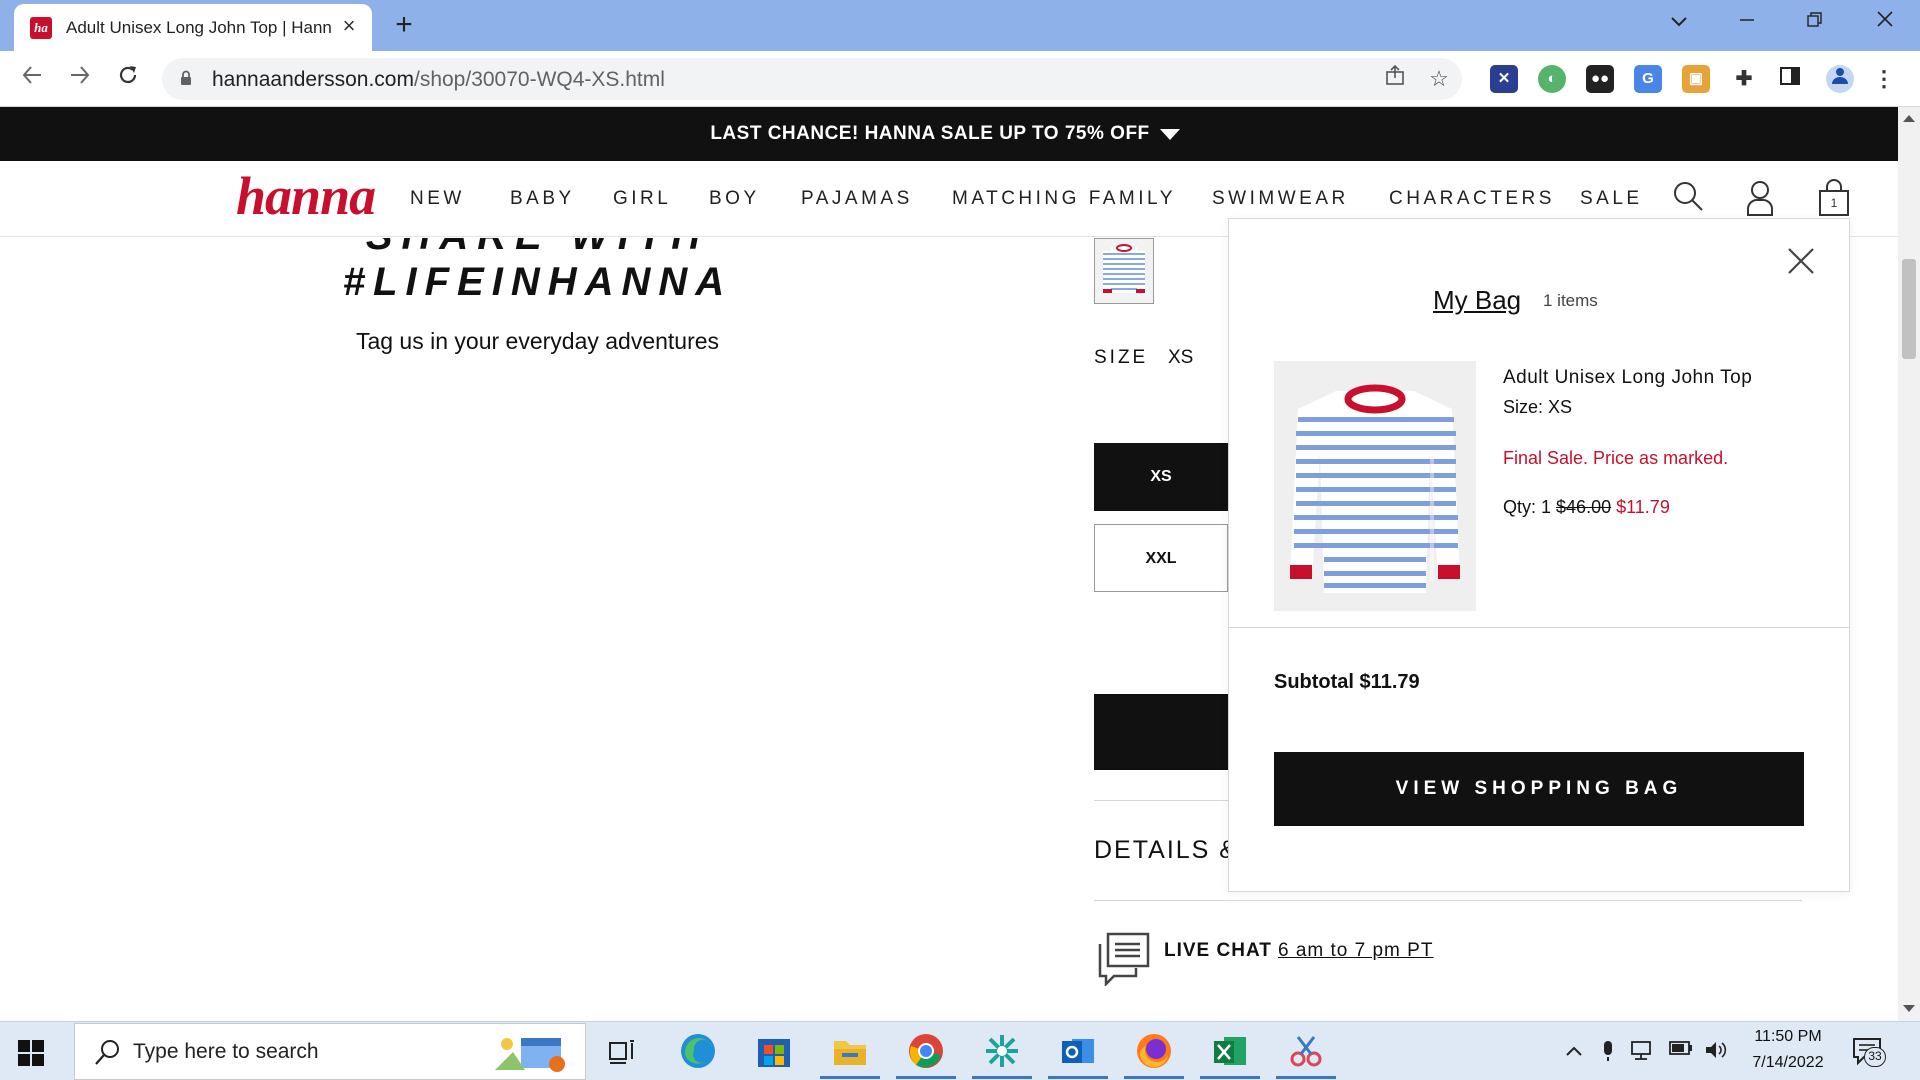 This screenshot has width=1920, height=1080. I want to click on size-label: SIZE, so click(1121, 357).